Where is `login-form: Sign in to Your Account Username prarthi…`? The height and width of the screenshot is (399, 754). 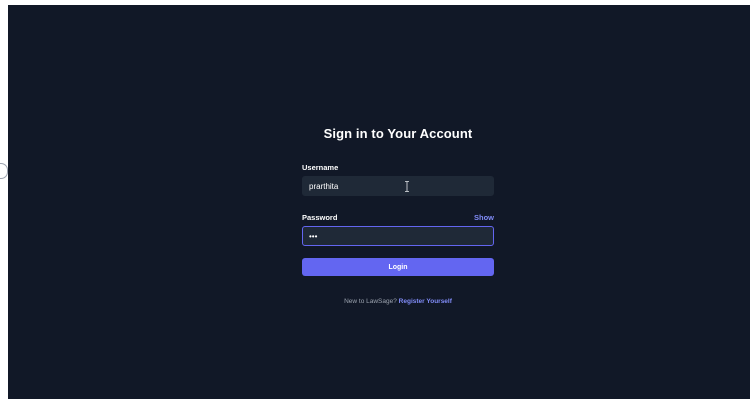 login-form: Sign in to Your Account Username prarthi… is located at coordinates (398, 215).